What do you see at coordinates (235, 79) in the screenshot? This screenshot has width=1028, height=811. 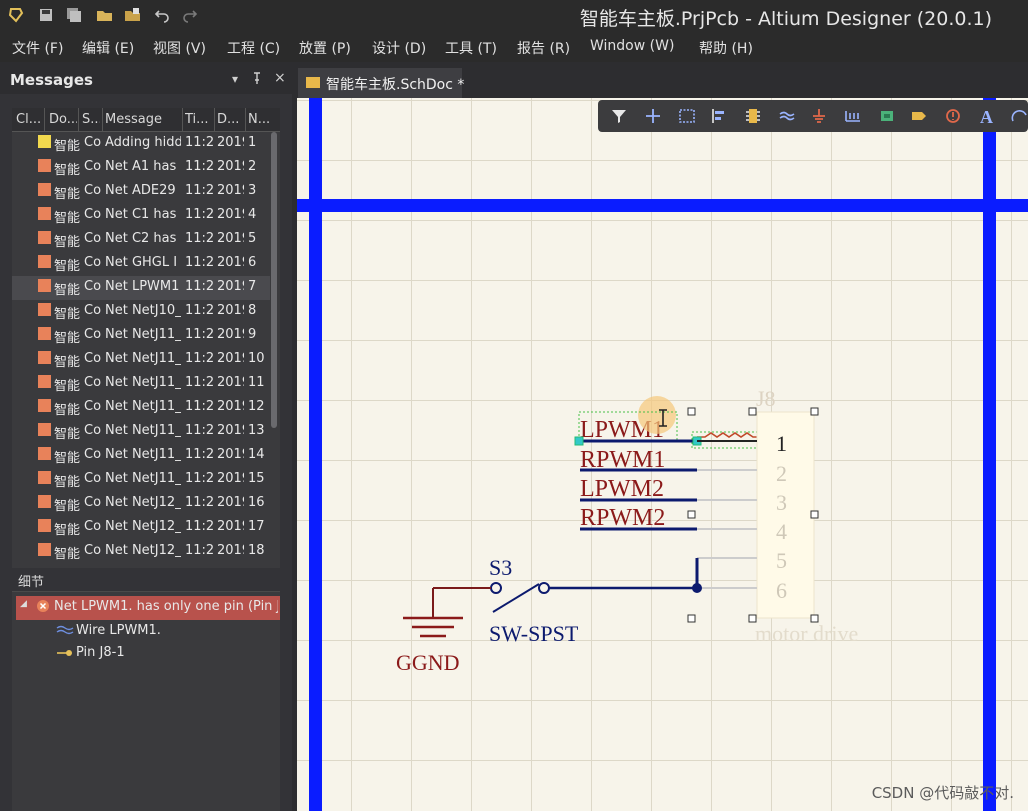 I see `panel-dropdown-icon: ▾` at bounding box center [235, 79].